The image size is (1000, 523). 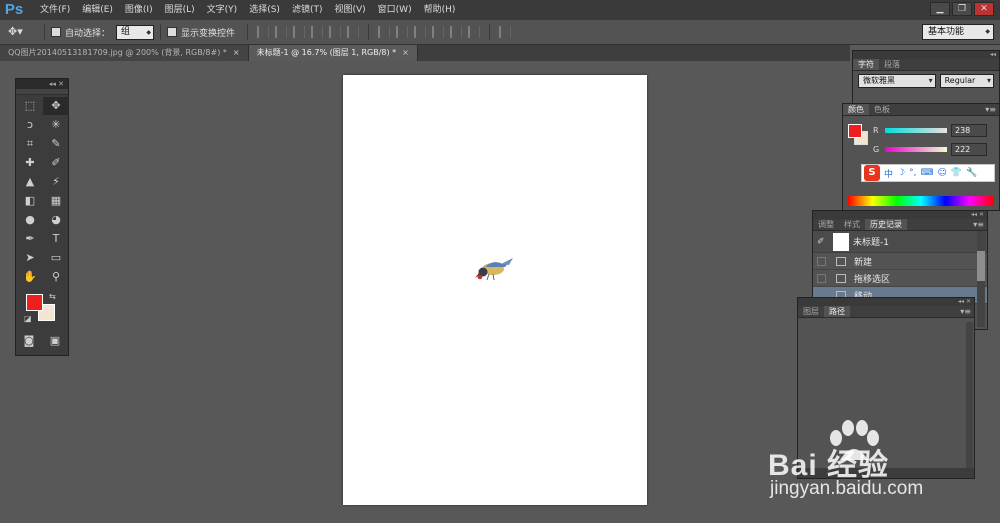 I want to click on ime-keyboard-icon: ⌨, so click(x=926, y=173).